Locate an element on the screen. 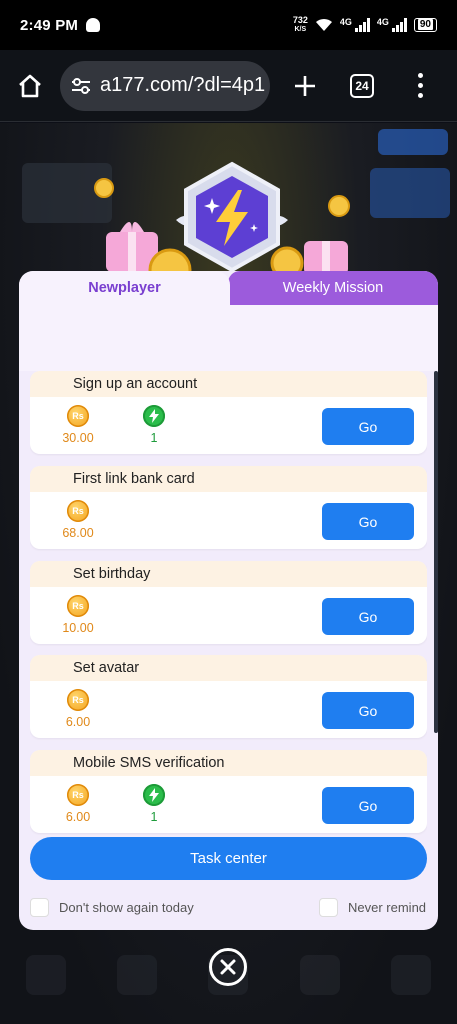 The height and width of the screenshot is (1024, 457). new-tab-button is located at coordinates (305, 86).